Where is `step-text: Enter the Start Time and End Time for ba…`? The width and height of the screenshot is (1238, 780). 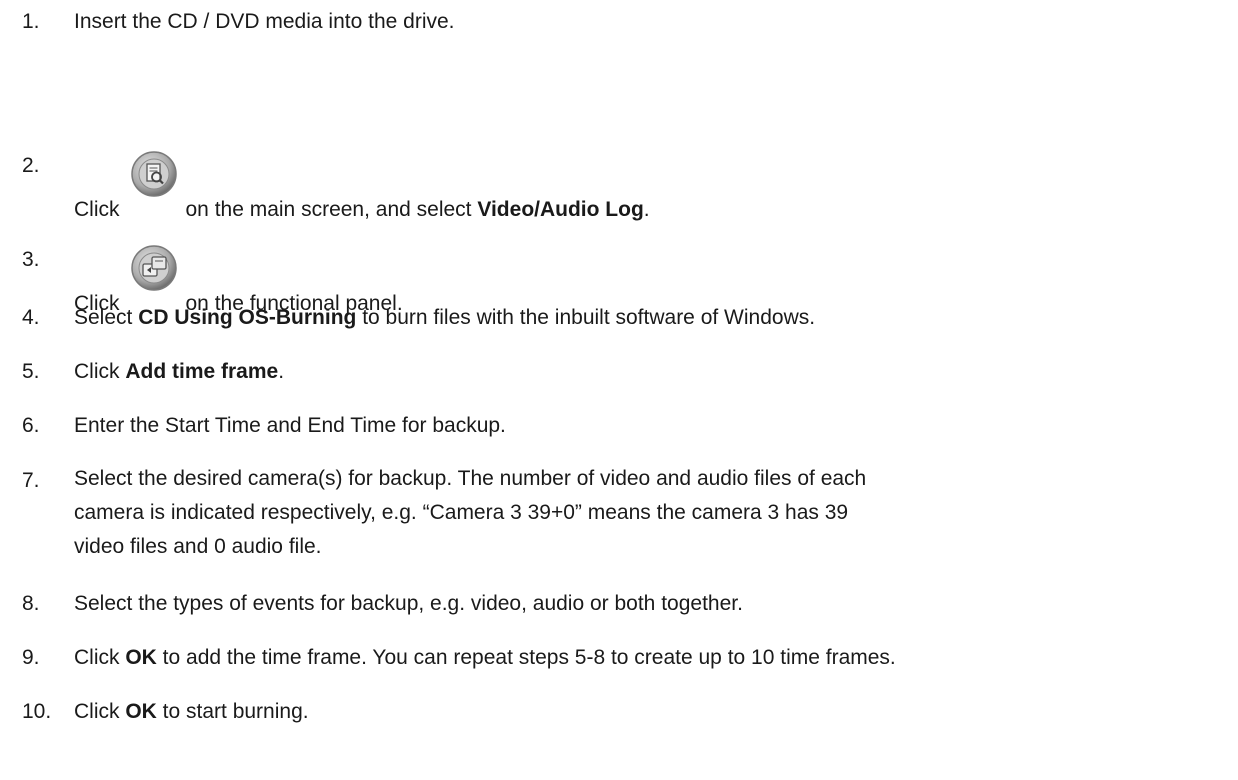
step-text: Enter the Start Time and End Time for ba… is located at coordinates (290, 425).